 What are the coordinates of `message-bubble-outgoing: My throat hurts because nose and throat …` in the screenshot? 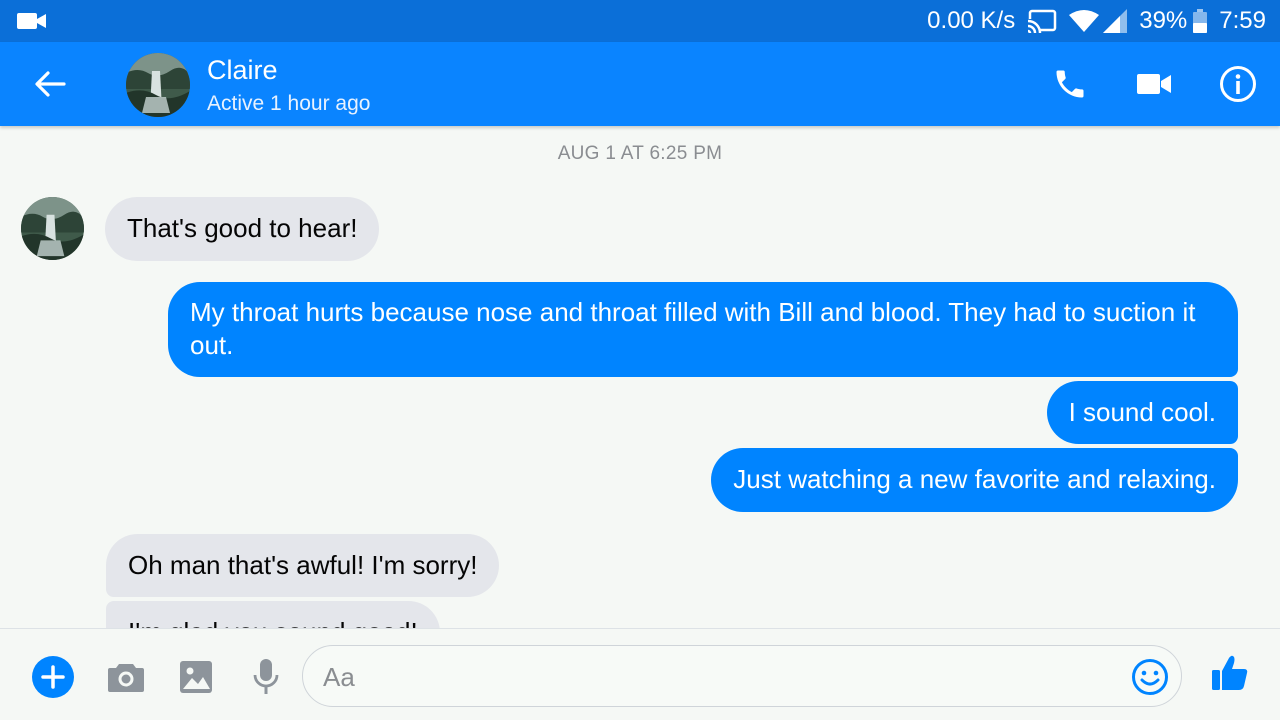 It's located at (703, 329).